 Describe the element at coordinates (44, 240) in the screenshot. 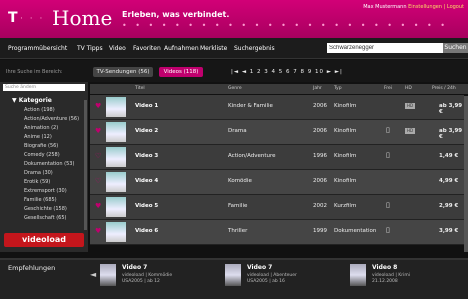

I see `videoload-logo: videoload` at that location.